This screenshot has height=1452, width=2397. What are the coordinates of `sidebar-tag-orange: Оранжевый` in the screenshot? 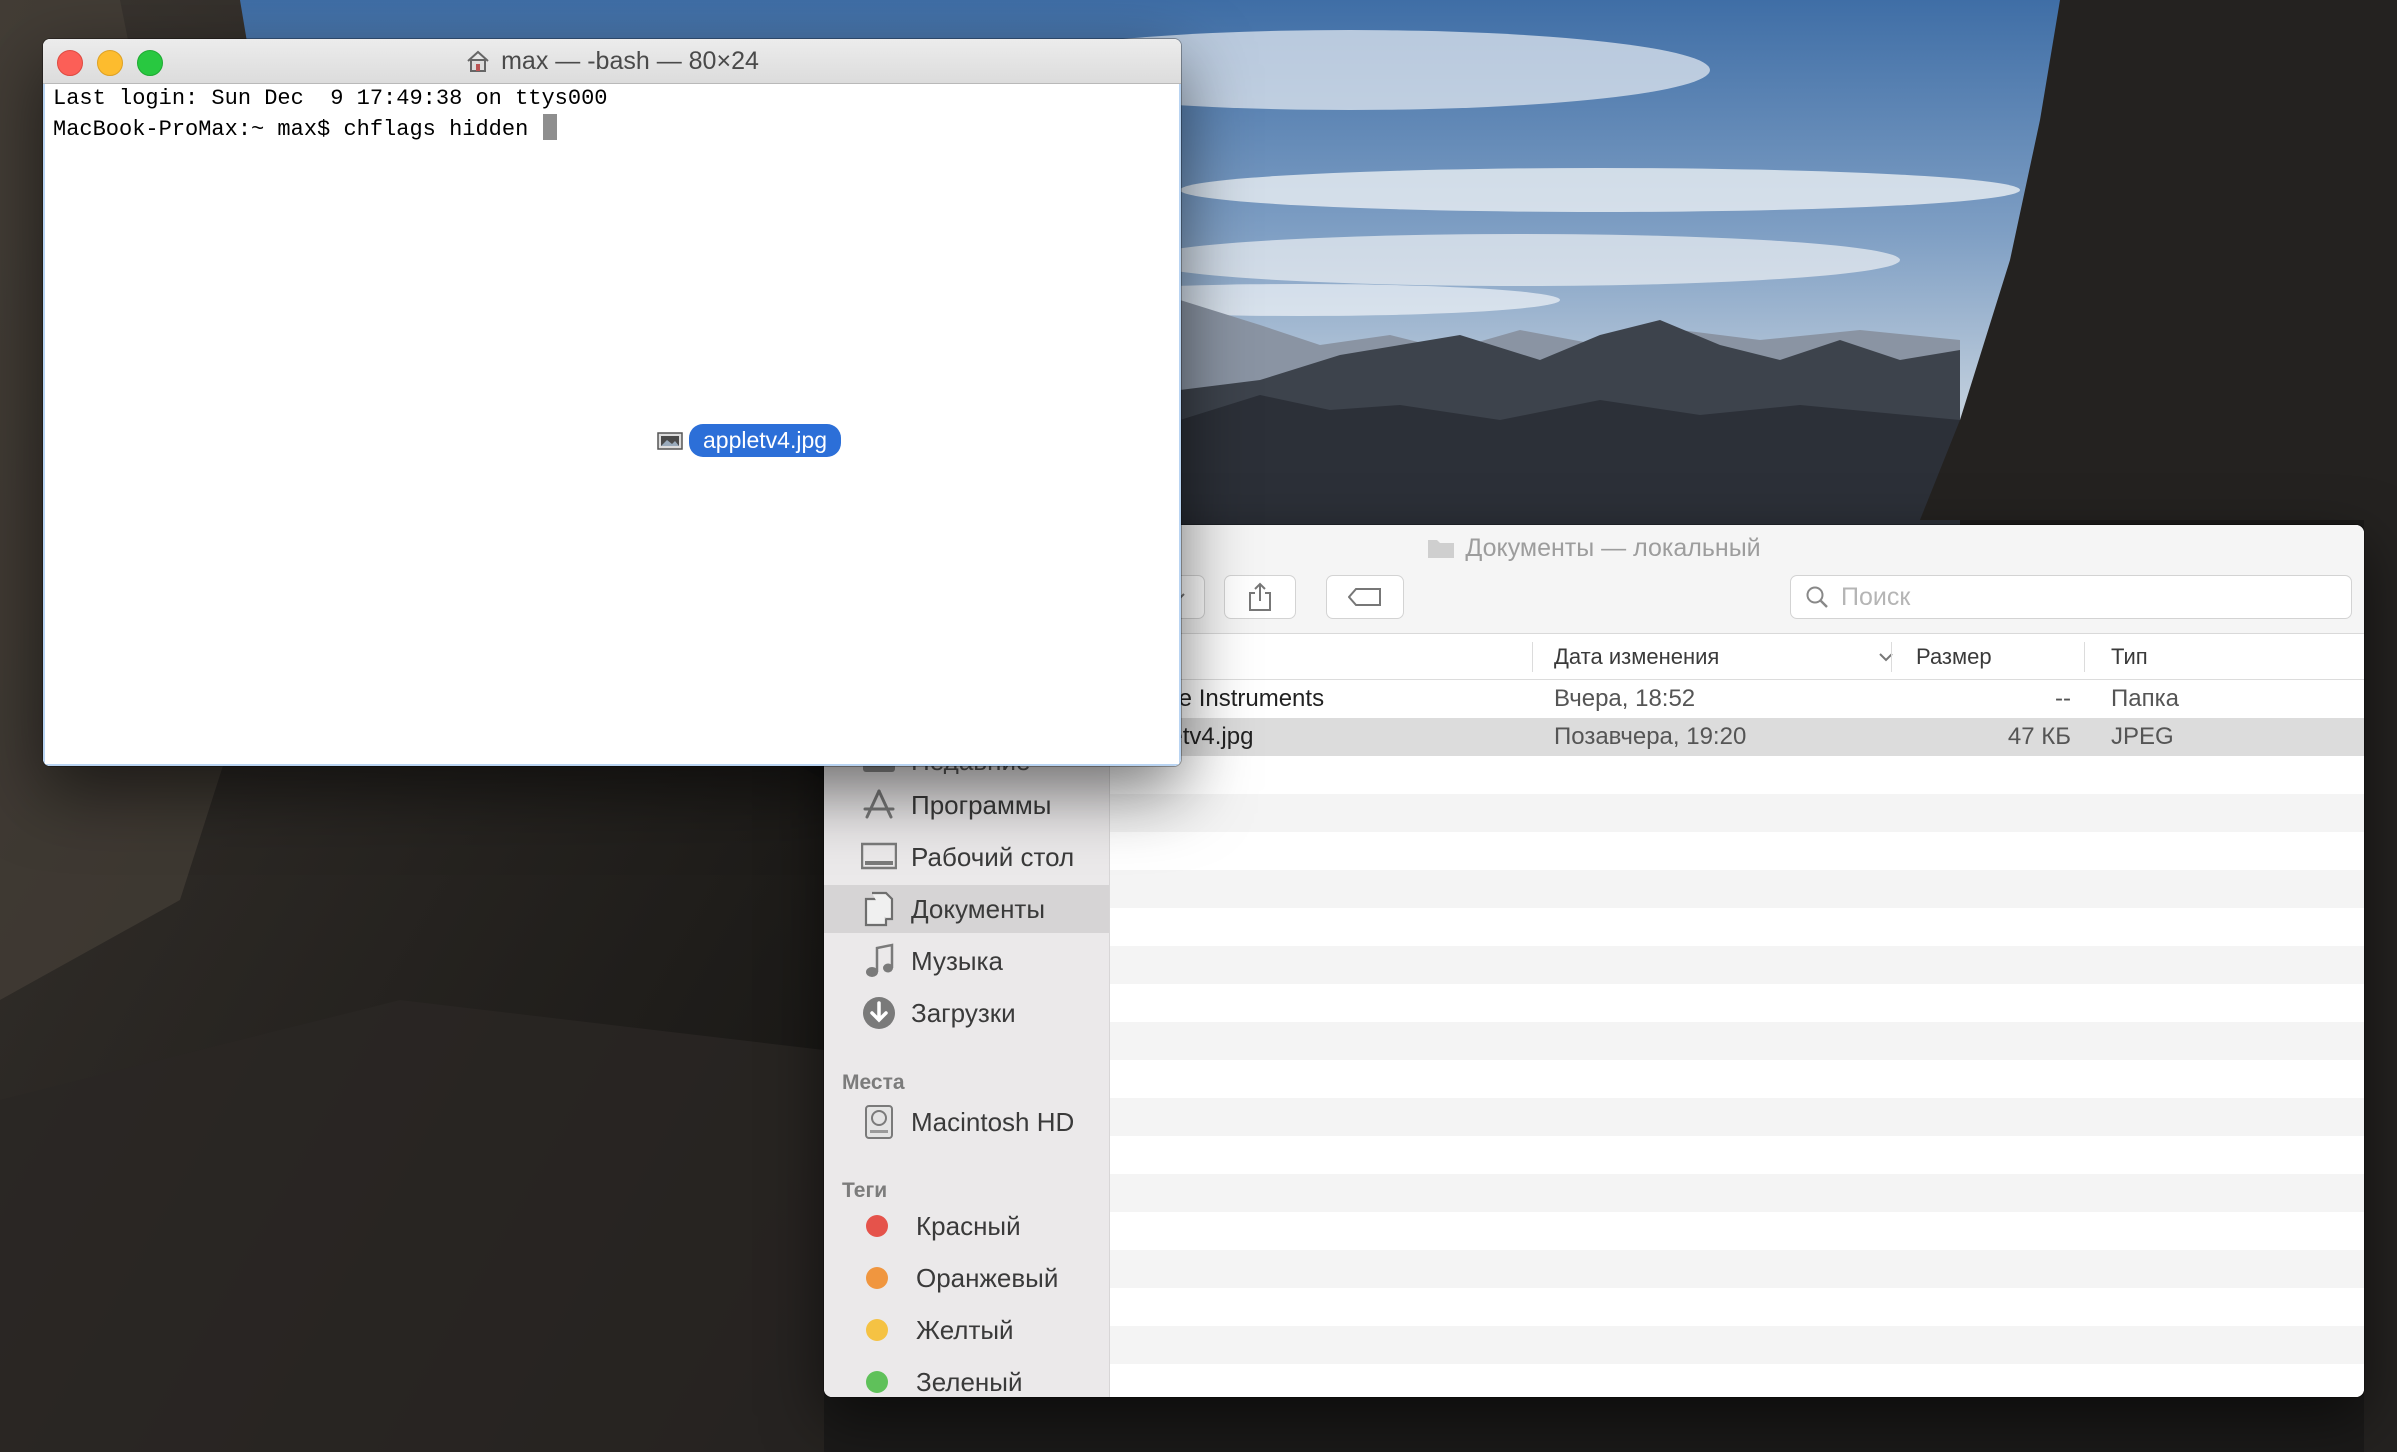 It's located at (966, 1278).